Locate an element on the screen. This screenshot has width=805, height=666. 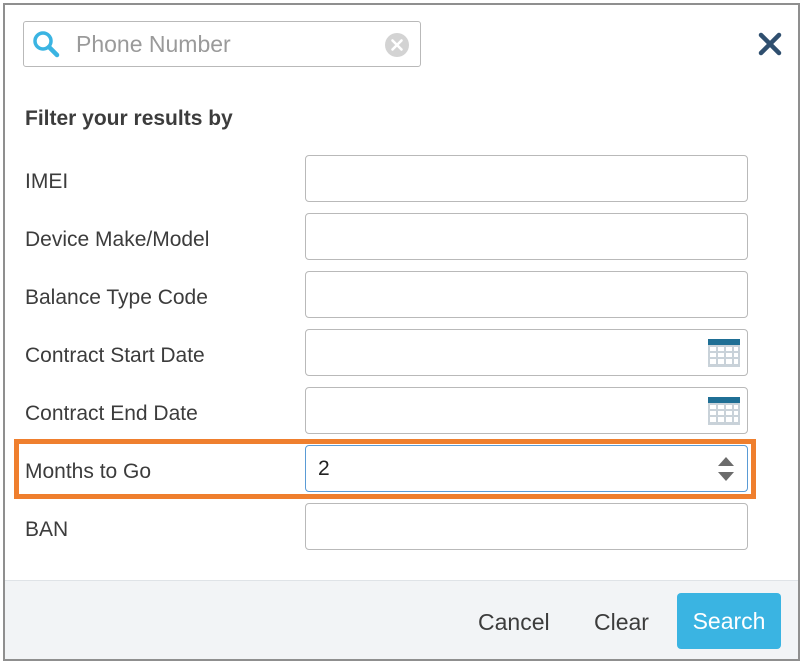
clear-button: Clear is located at coordinates (621, 622).